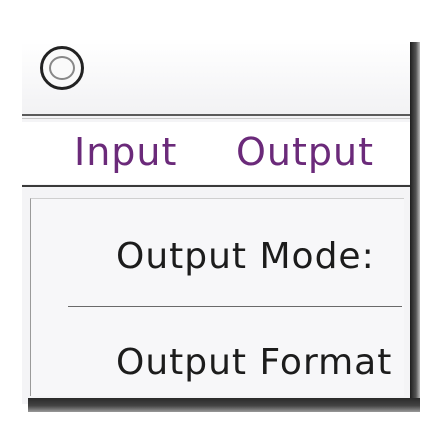 This screenshot has height=448, width=448. What do you see at coordinates (217, 118) in the screenshot?
I see `title-divider-highlight` at bounding box center [217, 118].